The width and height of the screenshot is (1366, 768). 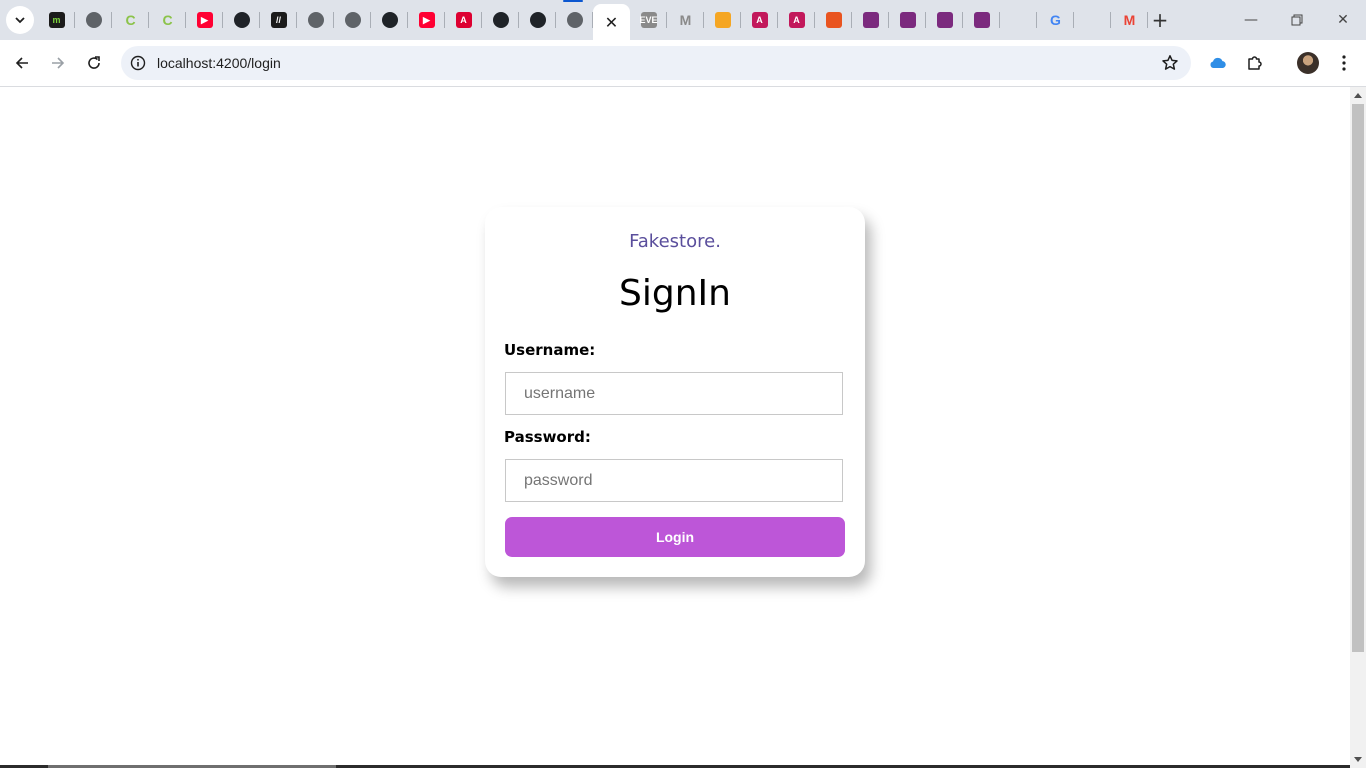 I want to click on minimize-icon: —, so click(x=1251, y=20).